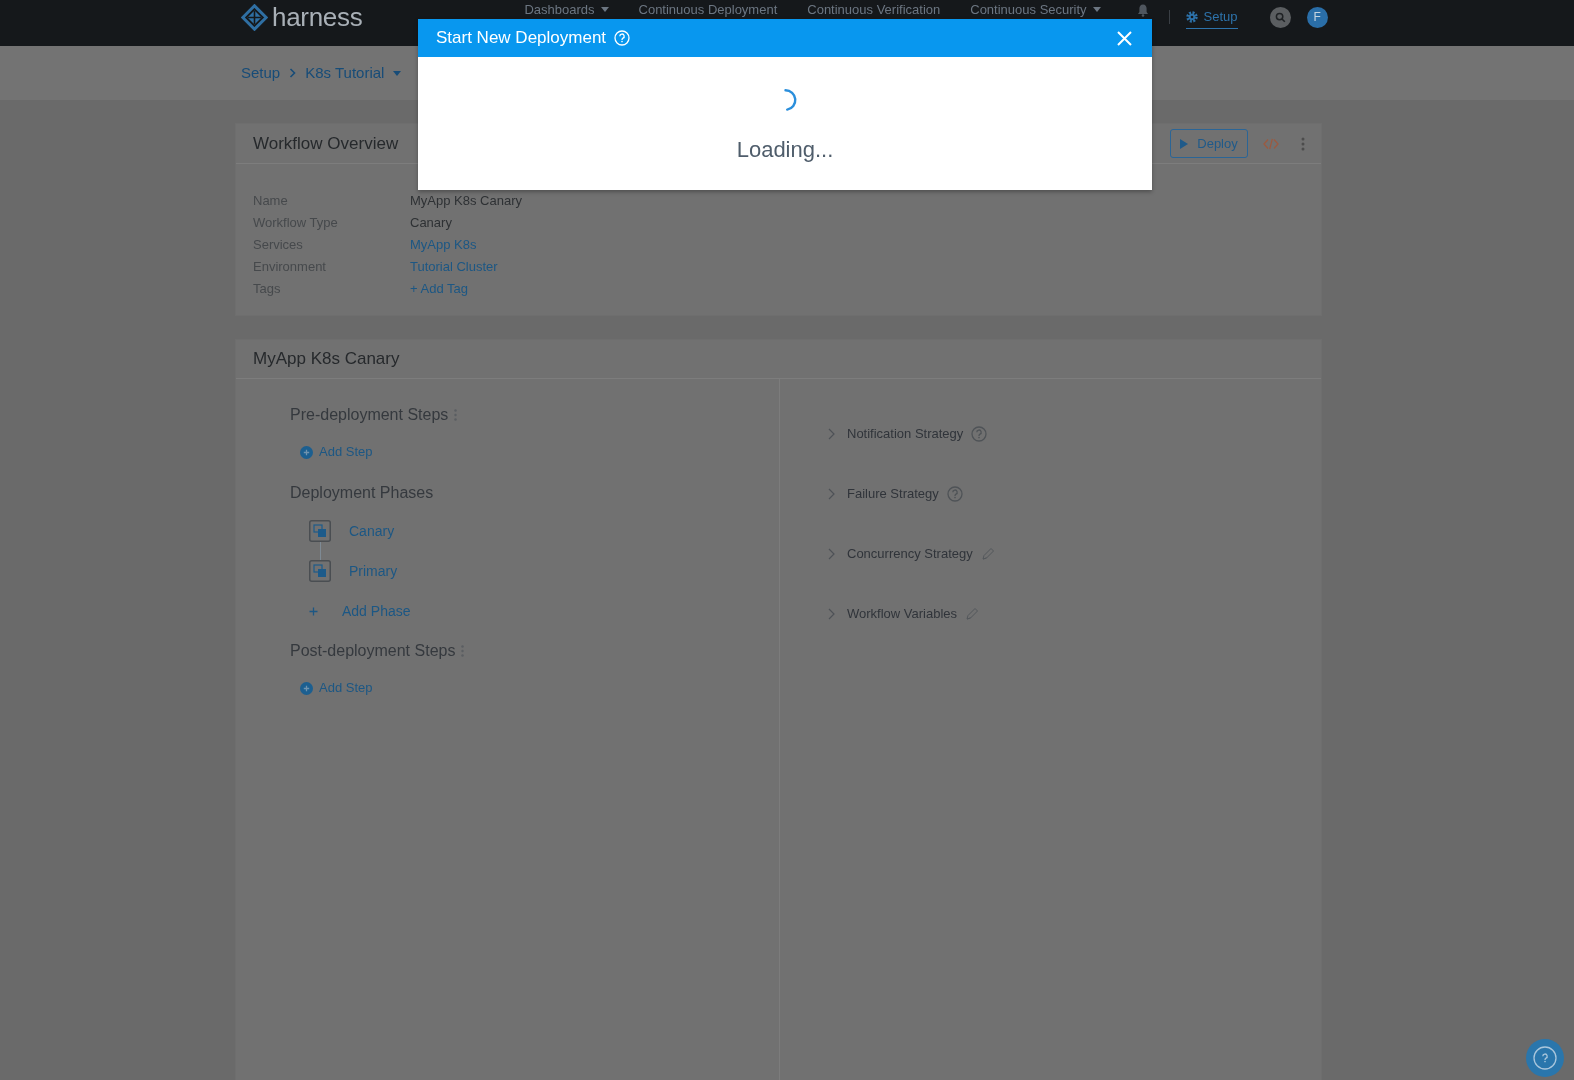  I want to click on user-avatar: F, so click(1317, 17).